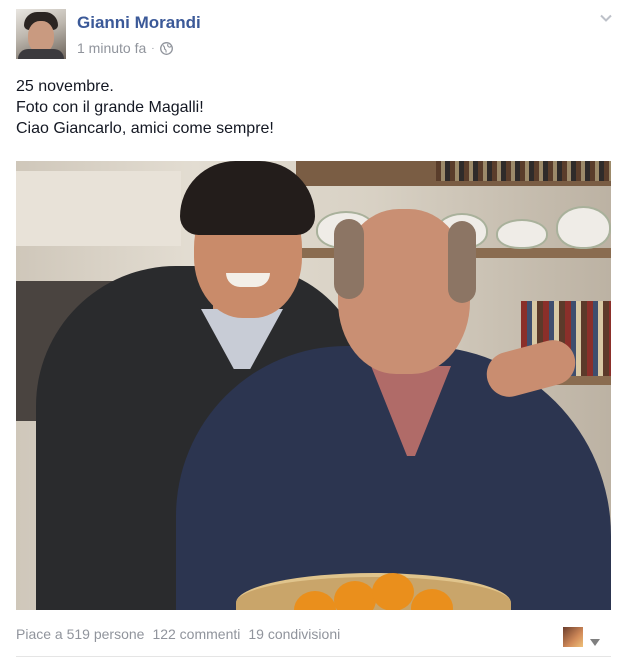 The height and width of the screenshot is (660, 626). Describe the element at coordinates (523, 171) in the screenshot. I see `photo-books` at that location.